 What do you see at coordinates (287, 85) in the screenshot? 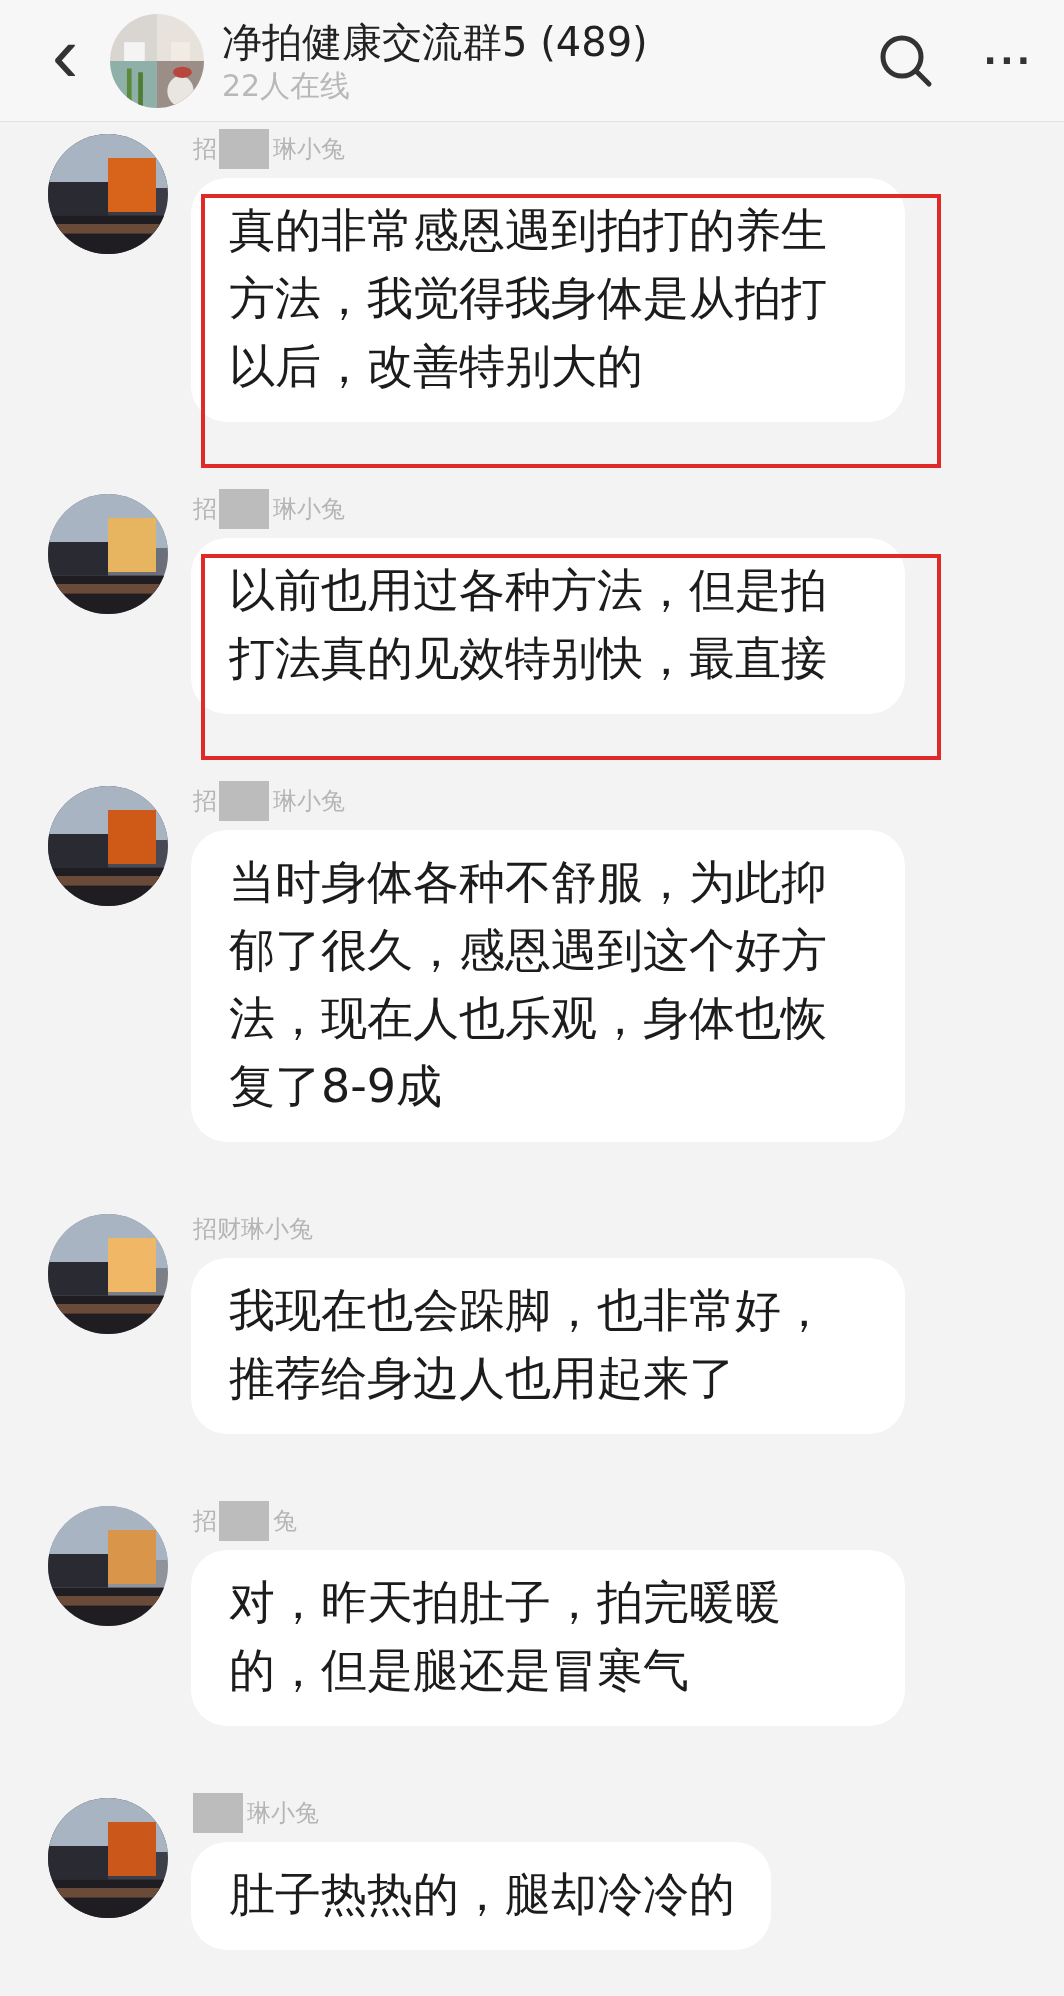
I see `online-count: 22人在线` at bounding box center [287, 85].